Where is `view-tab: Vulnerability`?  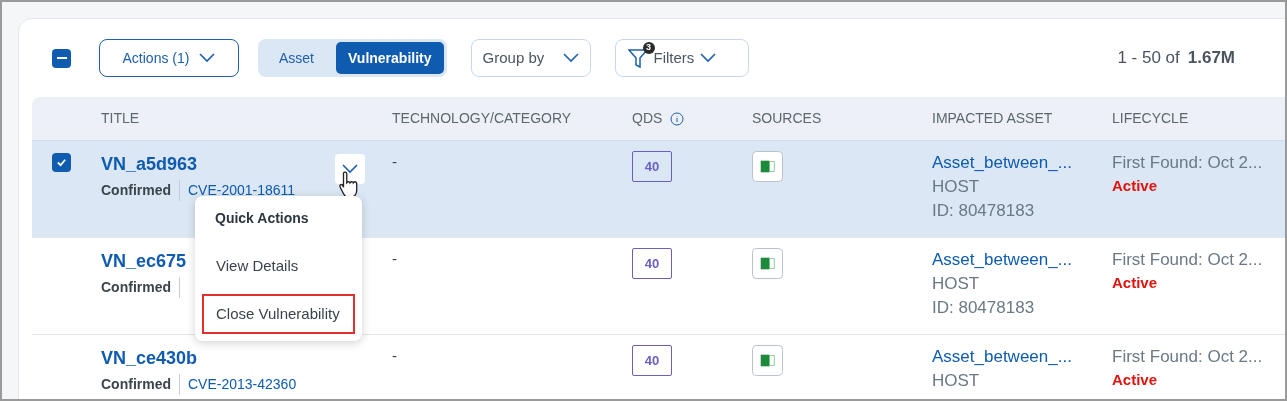 view-tab: Vulnerability is located at coordinates (390, 58).